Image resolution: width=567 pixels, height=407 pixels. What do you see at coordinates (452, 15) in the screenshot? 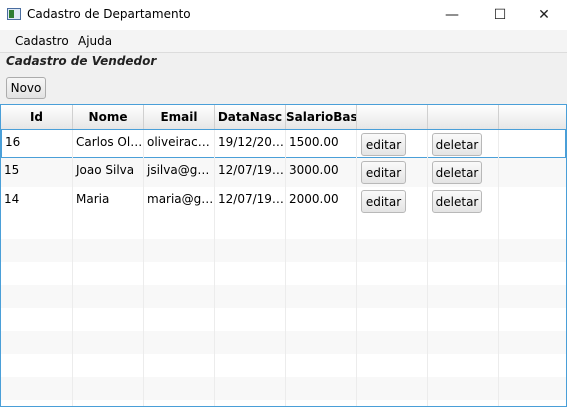
I see `minimize-button: —` at bounding box center [452, 15].